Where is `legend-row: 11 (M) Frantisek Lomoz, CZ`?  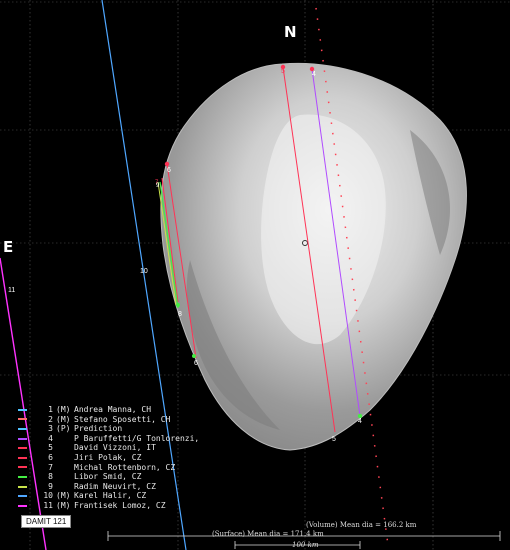 legend-row: 11 (M) Frantisek Lomoz, CZ is located at coordinates (108, 506).